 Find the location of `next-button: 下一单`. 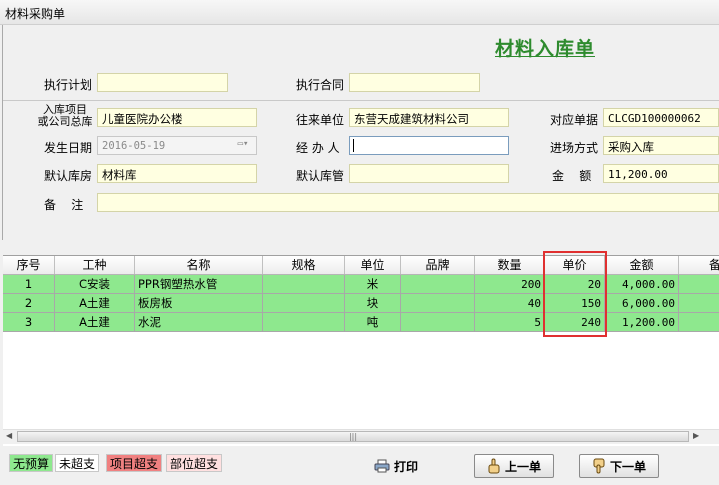

next-button: 下一单 is located at coordinates (619, 466).